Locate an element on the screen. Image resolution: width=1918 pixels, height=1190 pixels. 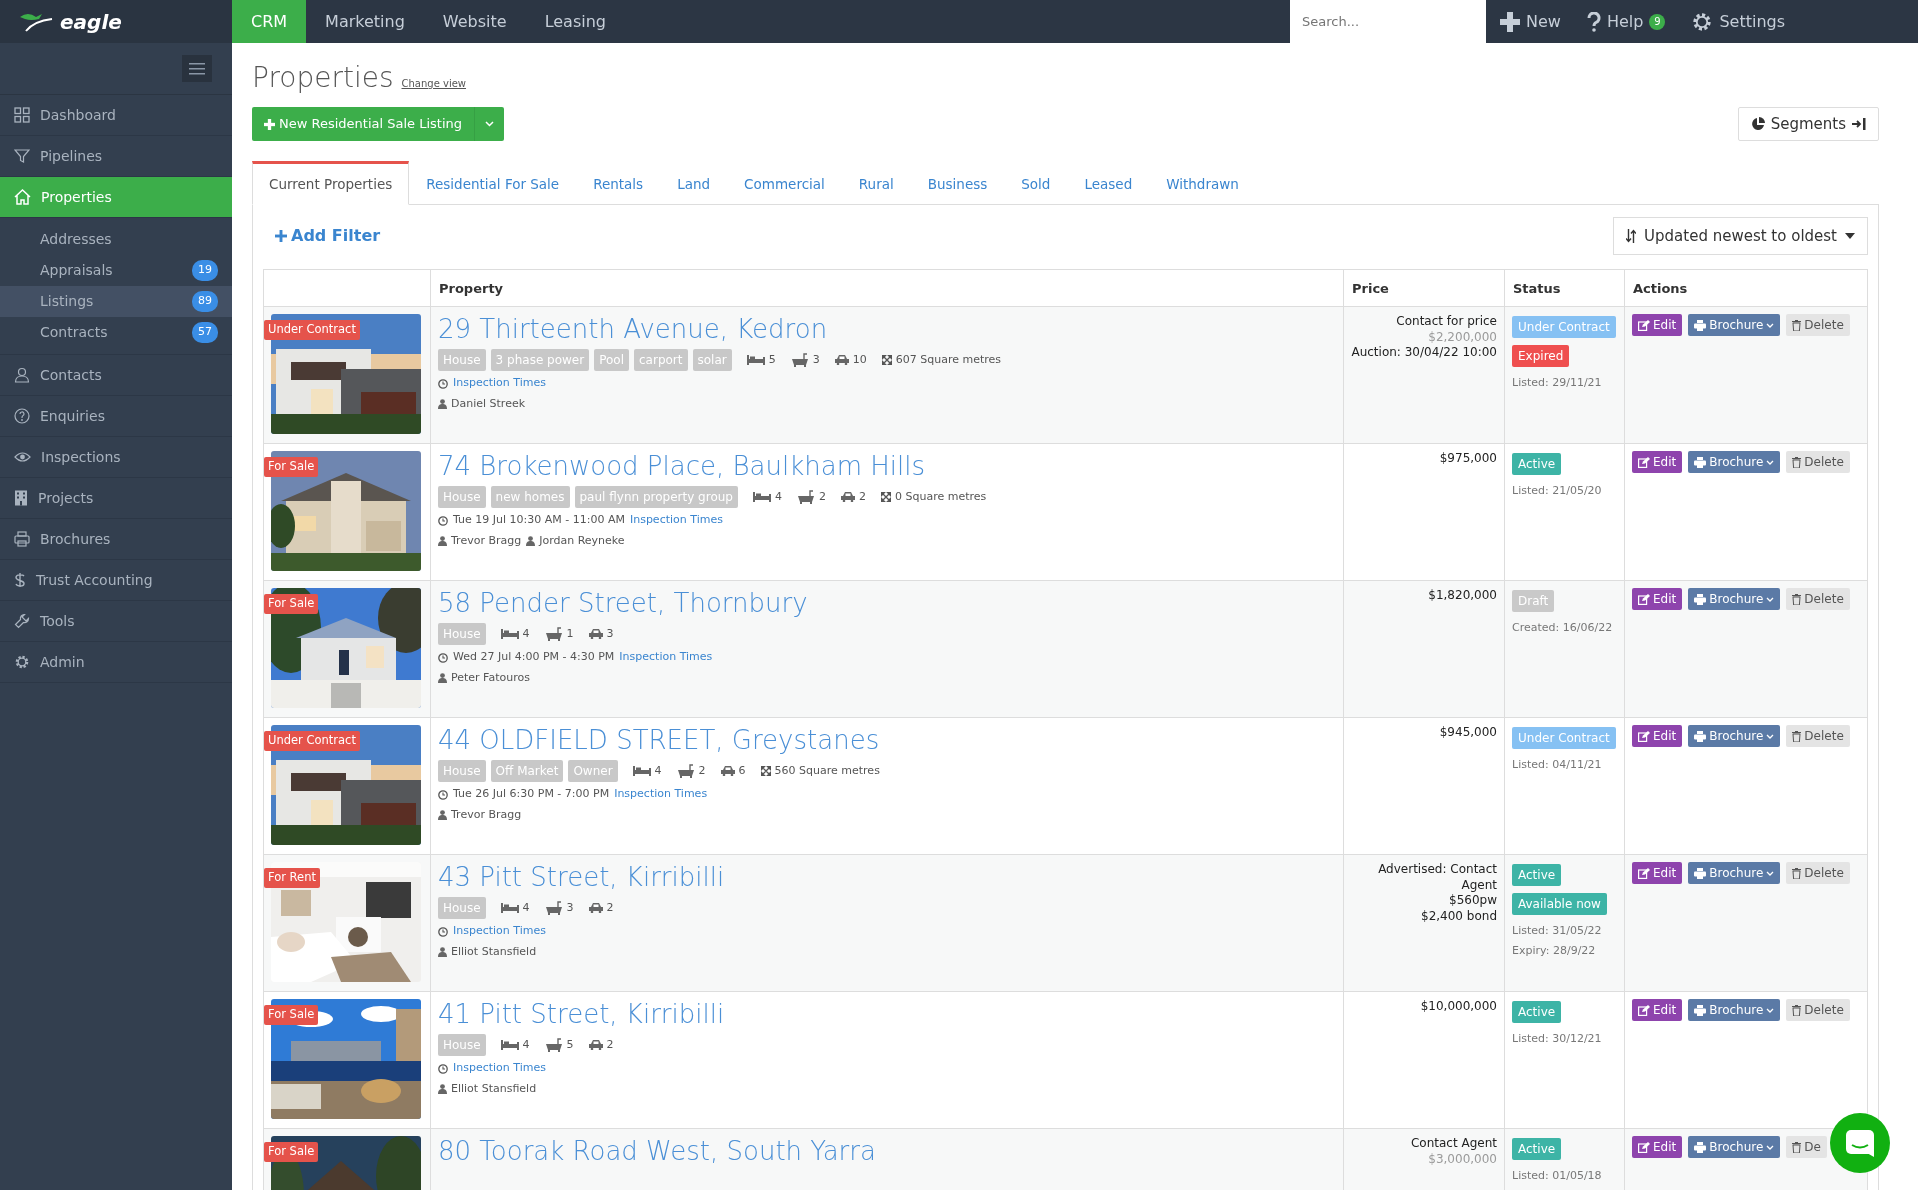
property-title-link: 58 Pender Street, Thornbury is located at coordinates (623, 604).